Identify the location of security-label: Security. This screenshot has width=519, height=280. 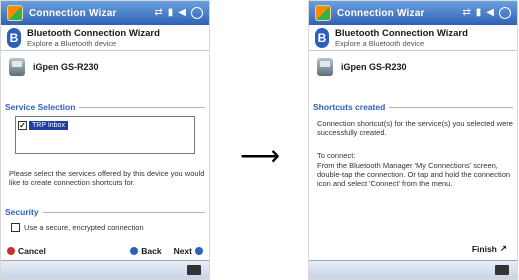
(22, 212).